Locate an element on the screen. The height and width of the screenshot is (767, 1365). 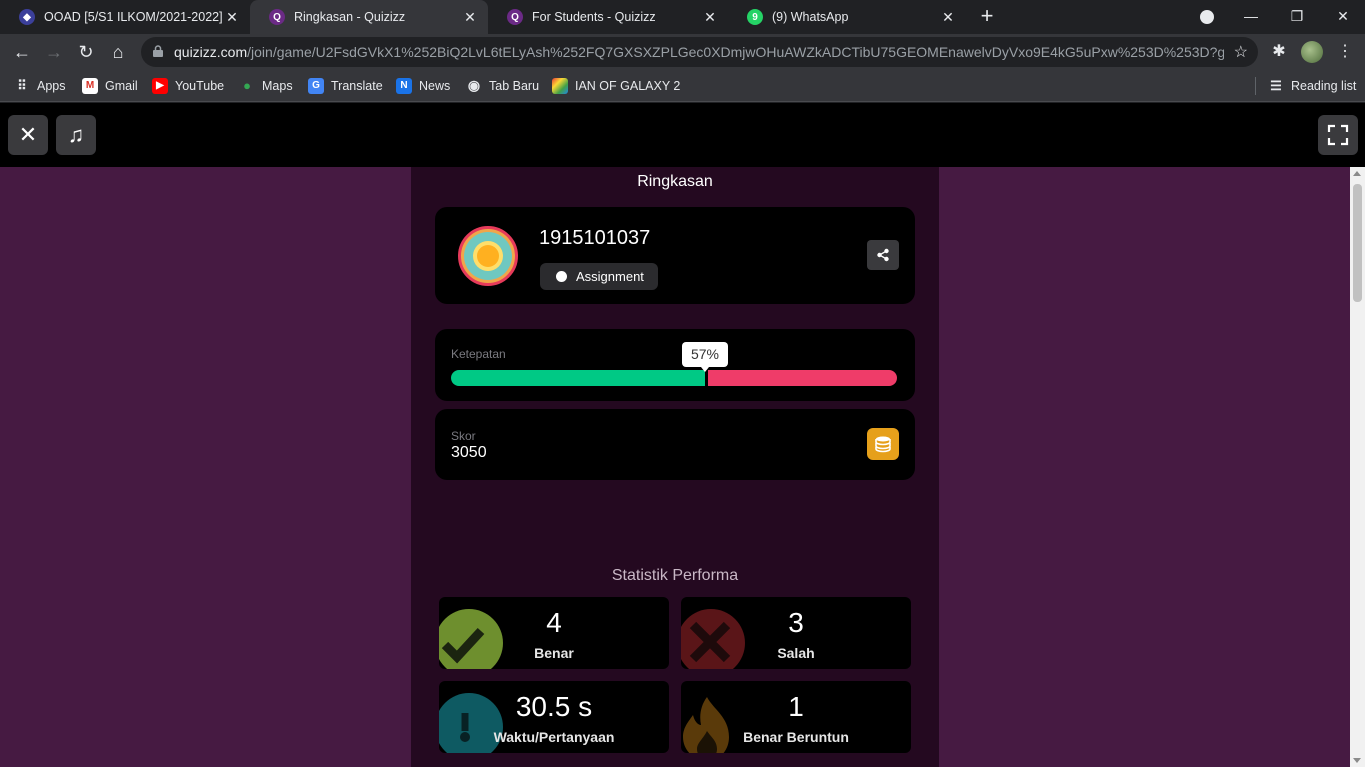
bookmark-maps: ● Maps is located at coordinates (266, 85).